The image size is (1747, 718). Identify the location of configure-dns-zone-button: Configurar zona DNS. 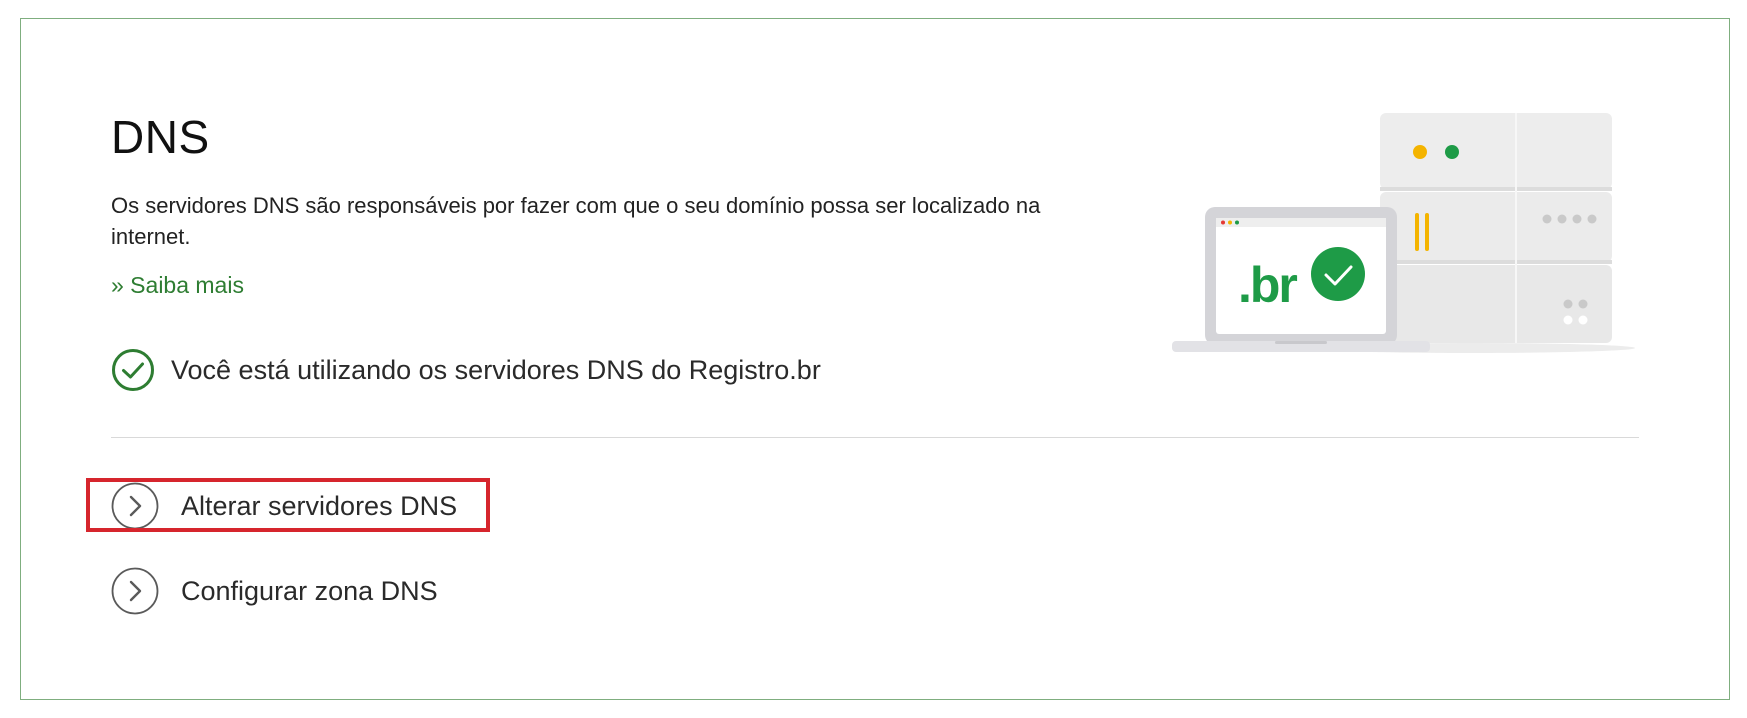
(274, 591).